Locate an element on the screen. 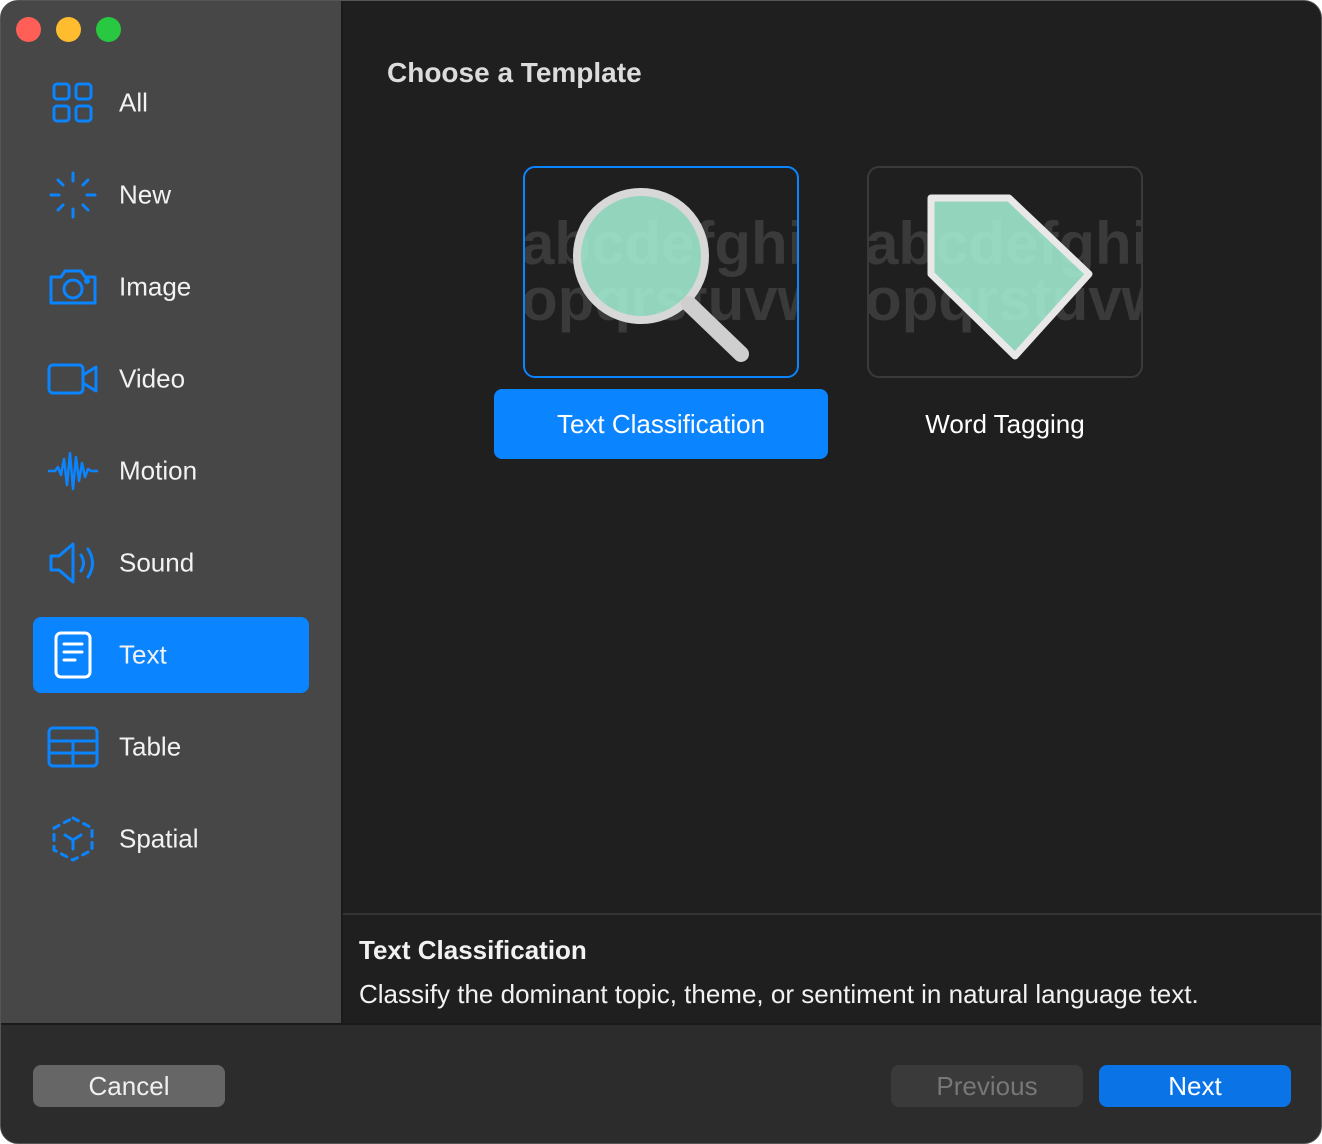 The height and width of the screenshot is (1144, 1322). page-title: Choose a Template is located at coordinates (514, 72).